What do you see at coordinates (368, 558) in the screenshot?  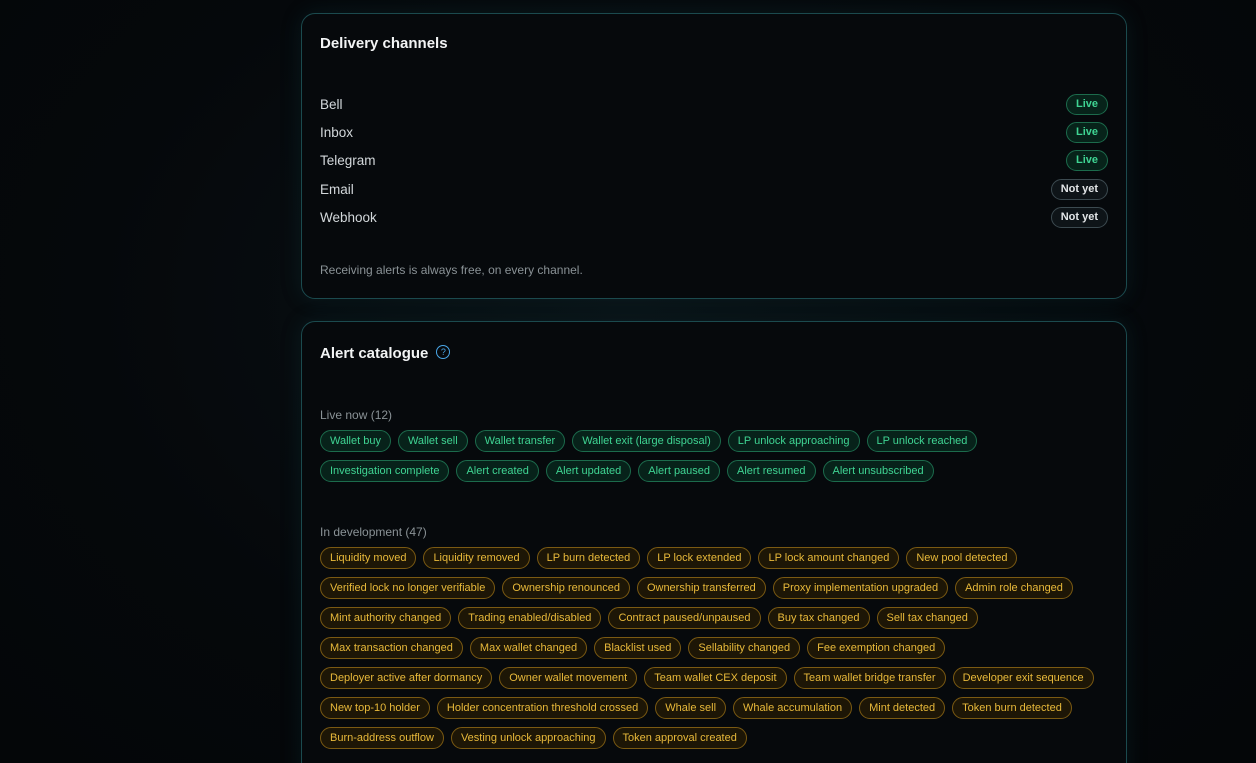 I see `development-alert-chip: Liquidity moved` at bounding box center [368, 558].